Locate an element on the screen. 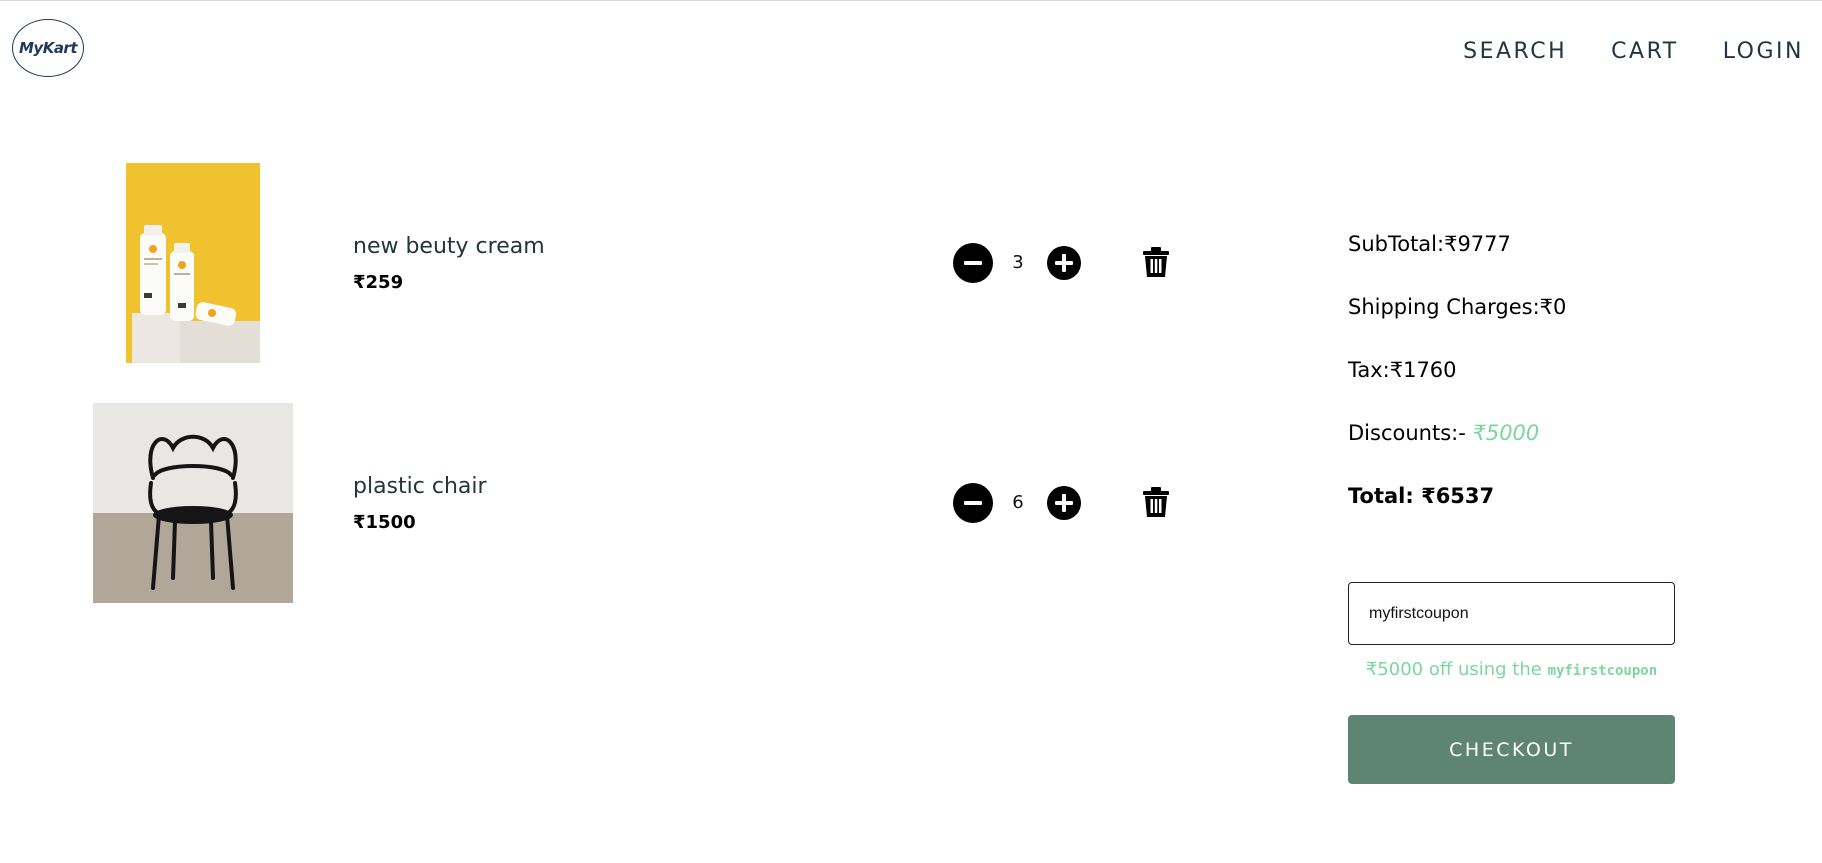  subtotal-text: SubTotal:₹9777 is located at coordinates (1429, 244).